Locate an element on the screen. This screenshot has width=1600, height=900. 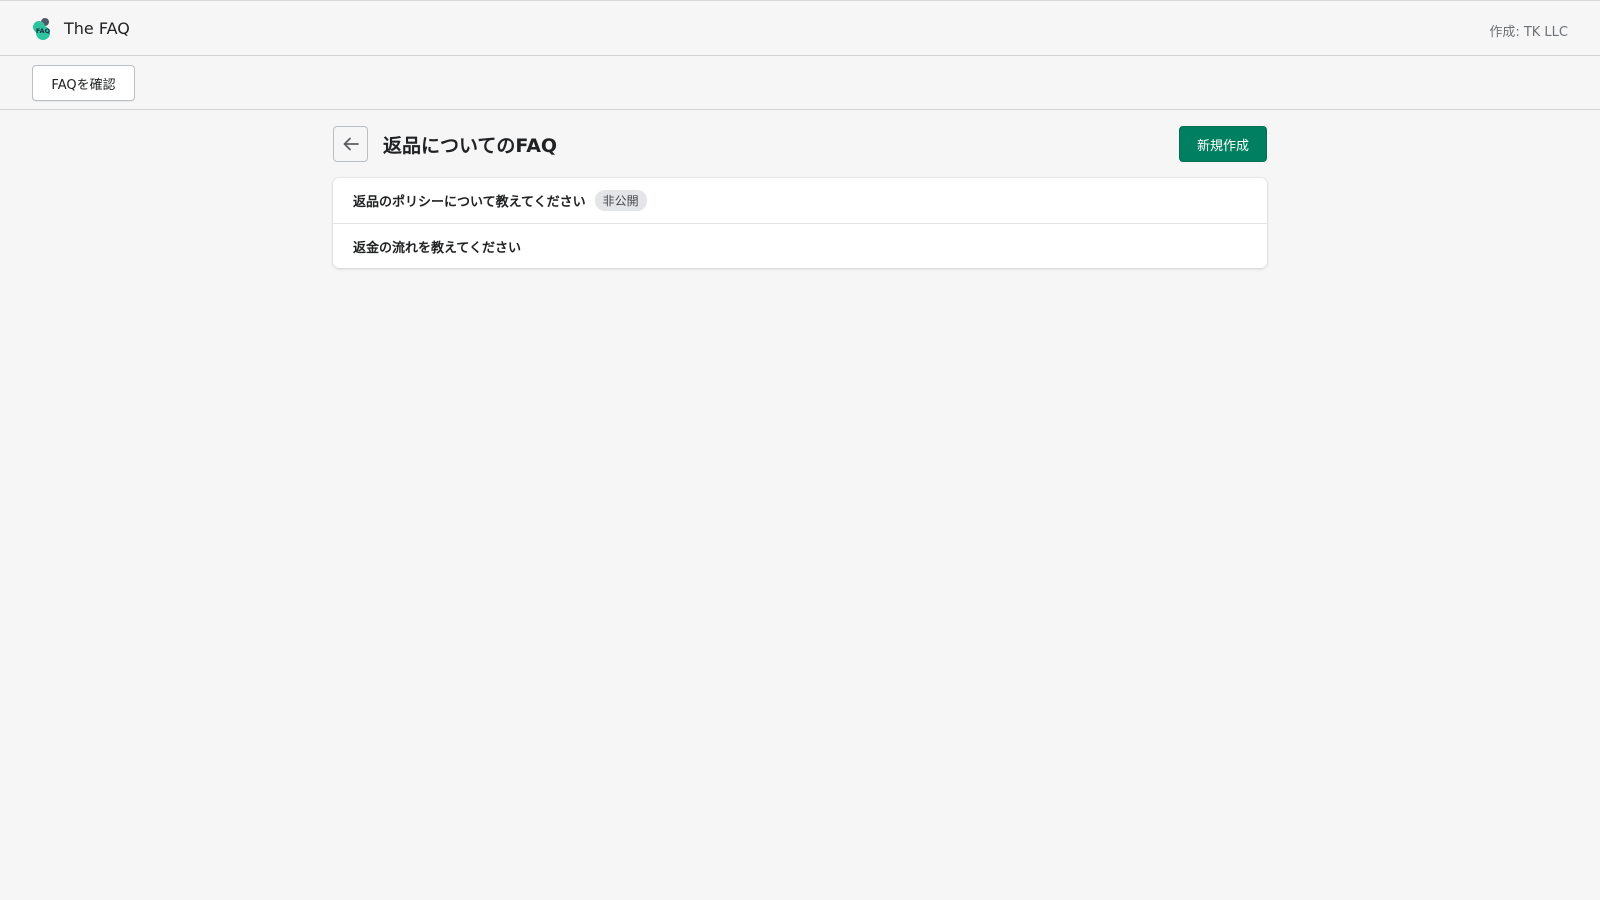
faq-list-item: 返金の流れを教えてください is located at coordinates (800, 245).